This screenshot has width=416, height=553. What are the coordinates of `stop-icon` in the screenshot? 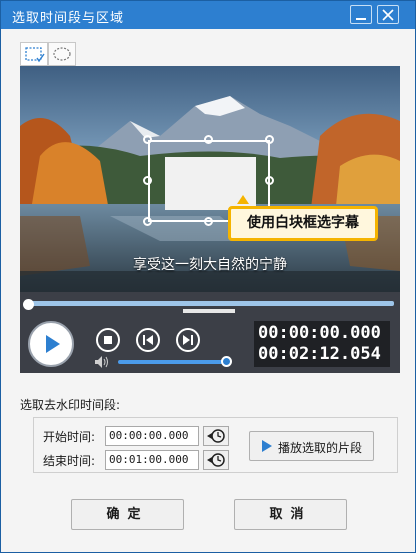 It's located at (108, 340).